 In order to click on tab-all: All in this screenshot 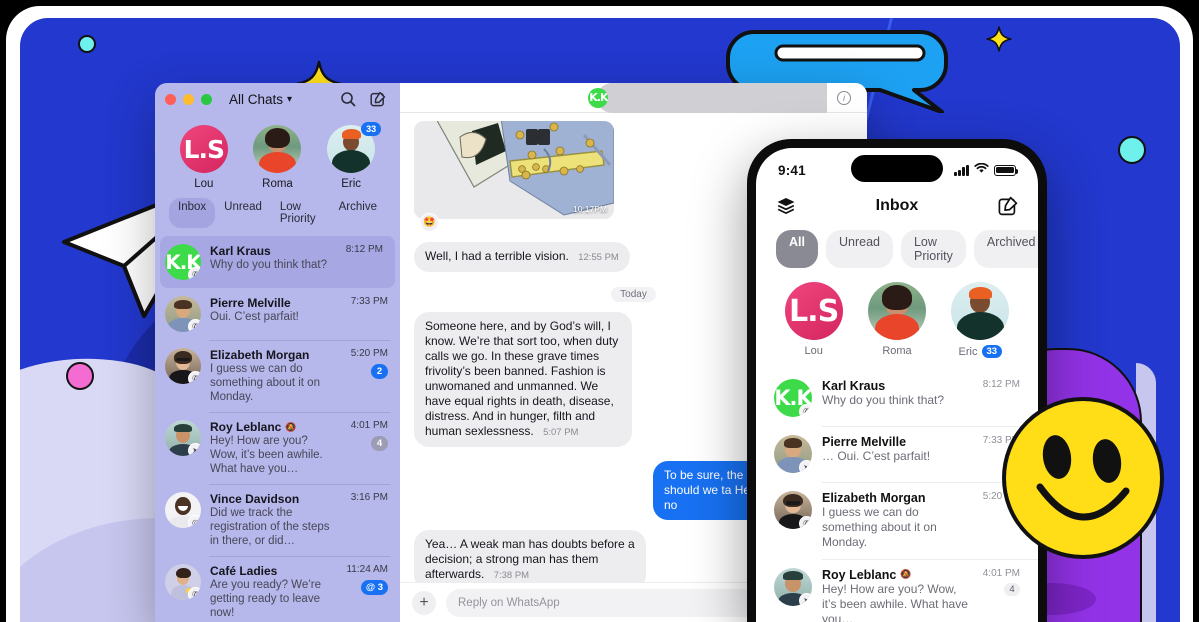, I will do `click(797, 249)`.